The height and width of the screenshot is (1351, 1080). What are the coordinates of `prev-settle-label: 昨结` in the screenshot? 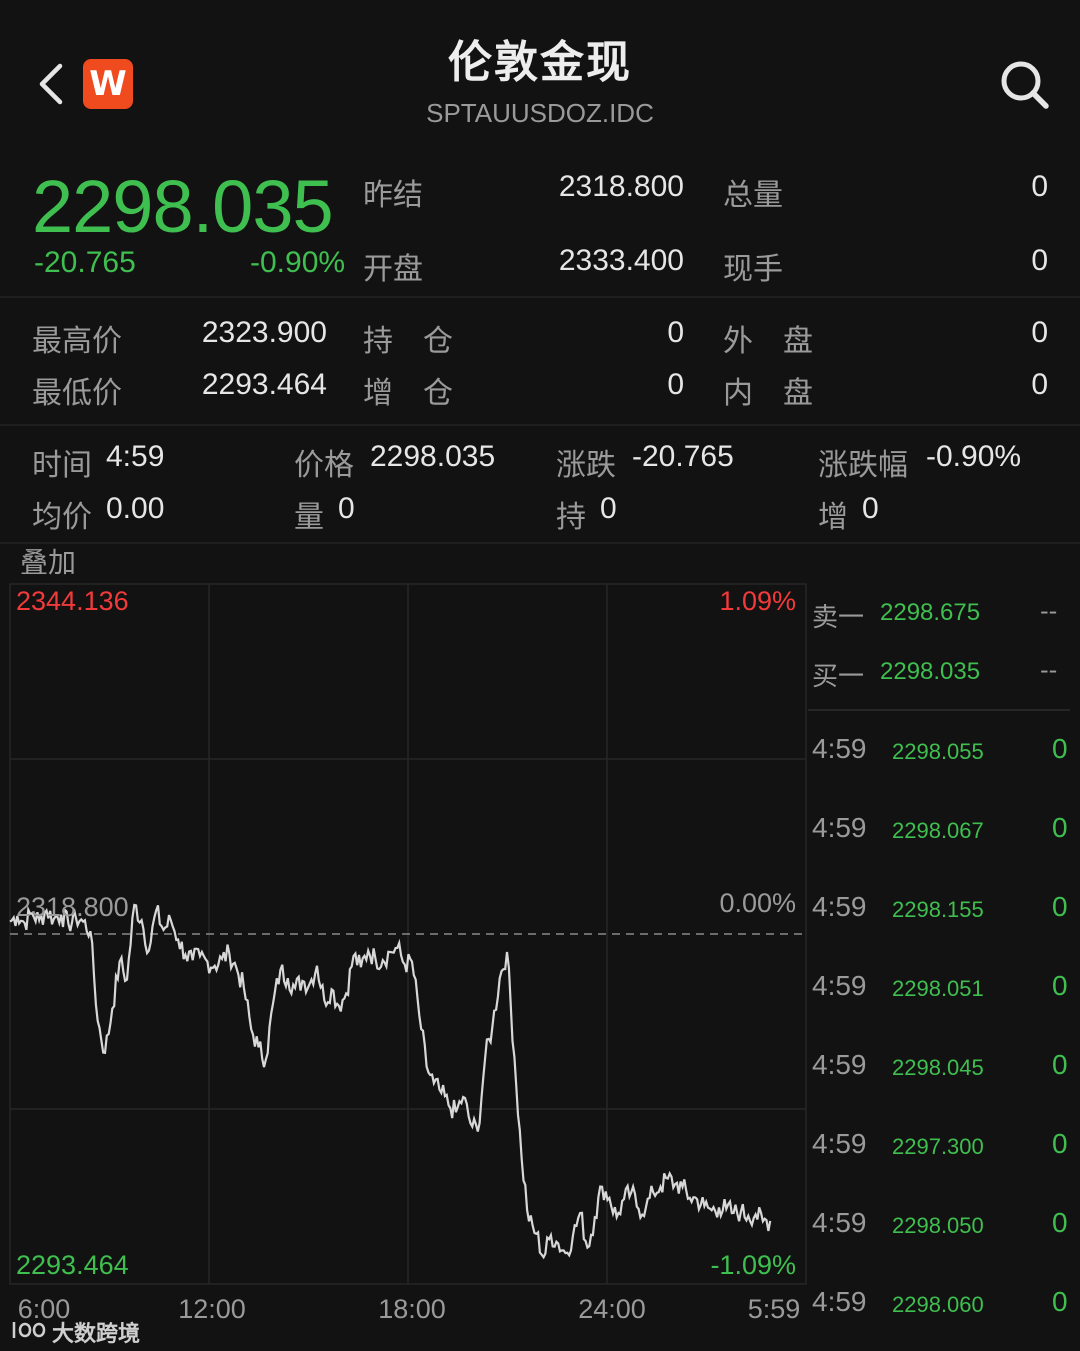 It's located at (393, 195).